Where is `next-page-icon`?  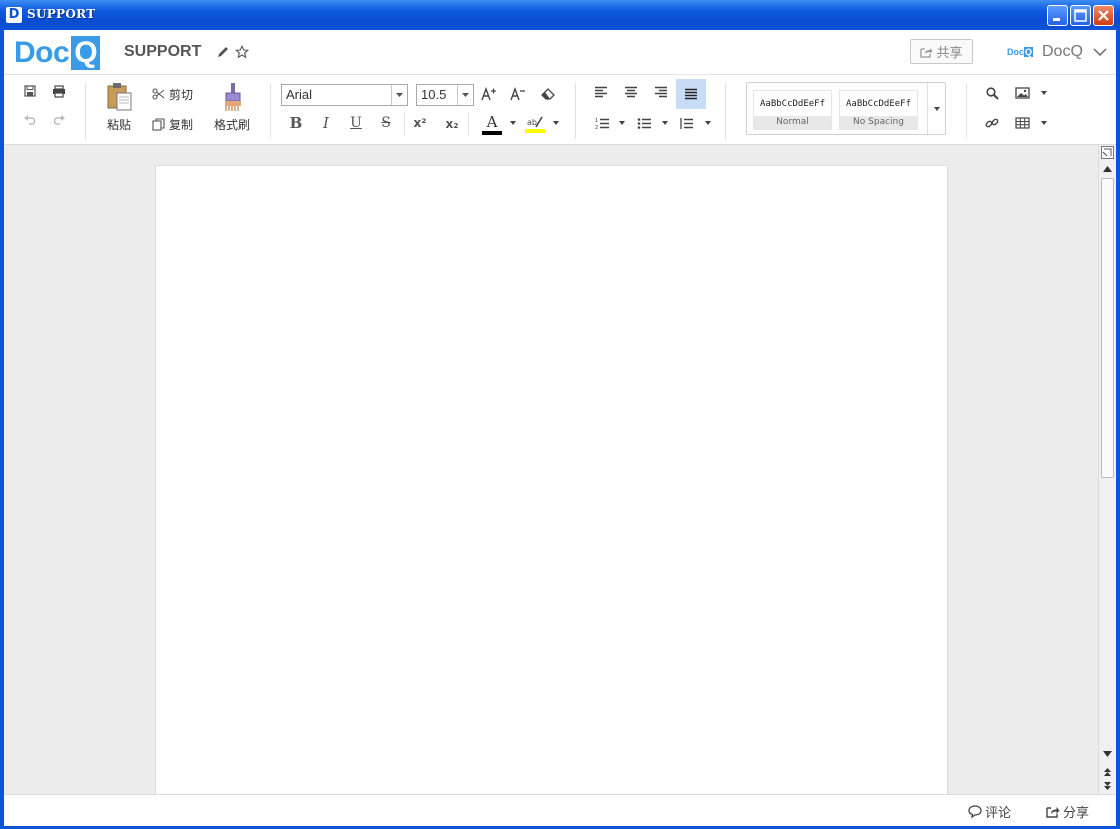 next-page-icon is located at coordinates (1107, 786).